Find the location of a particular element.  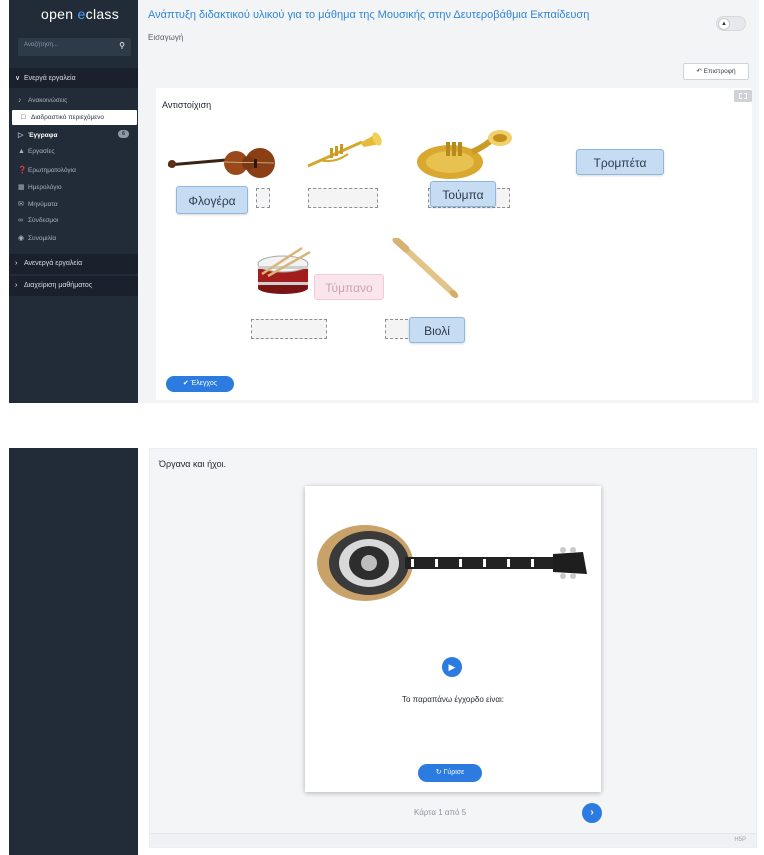

sidebar-section-active-tools: ∨ Ενεργά εργαλεία is located at coordinates (73, 78).